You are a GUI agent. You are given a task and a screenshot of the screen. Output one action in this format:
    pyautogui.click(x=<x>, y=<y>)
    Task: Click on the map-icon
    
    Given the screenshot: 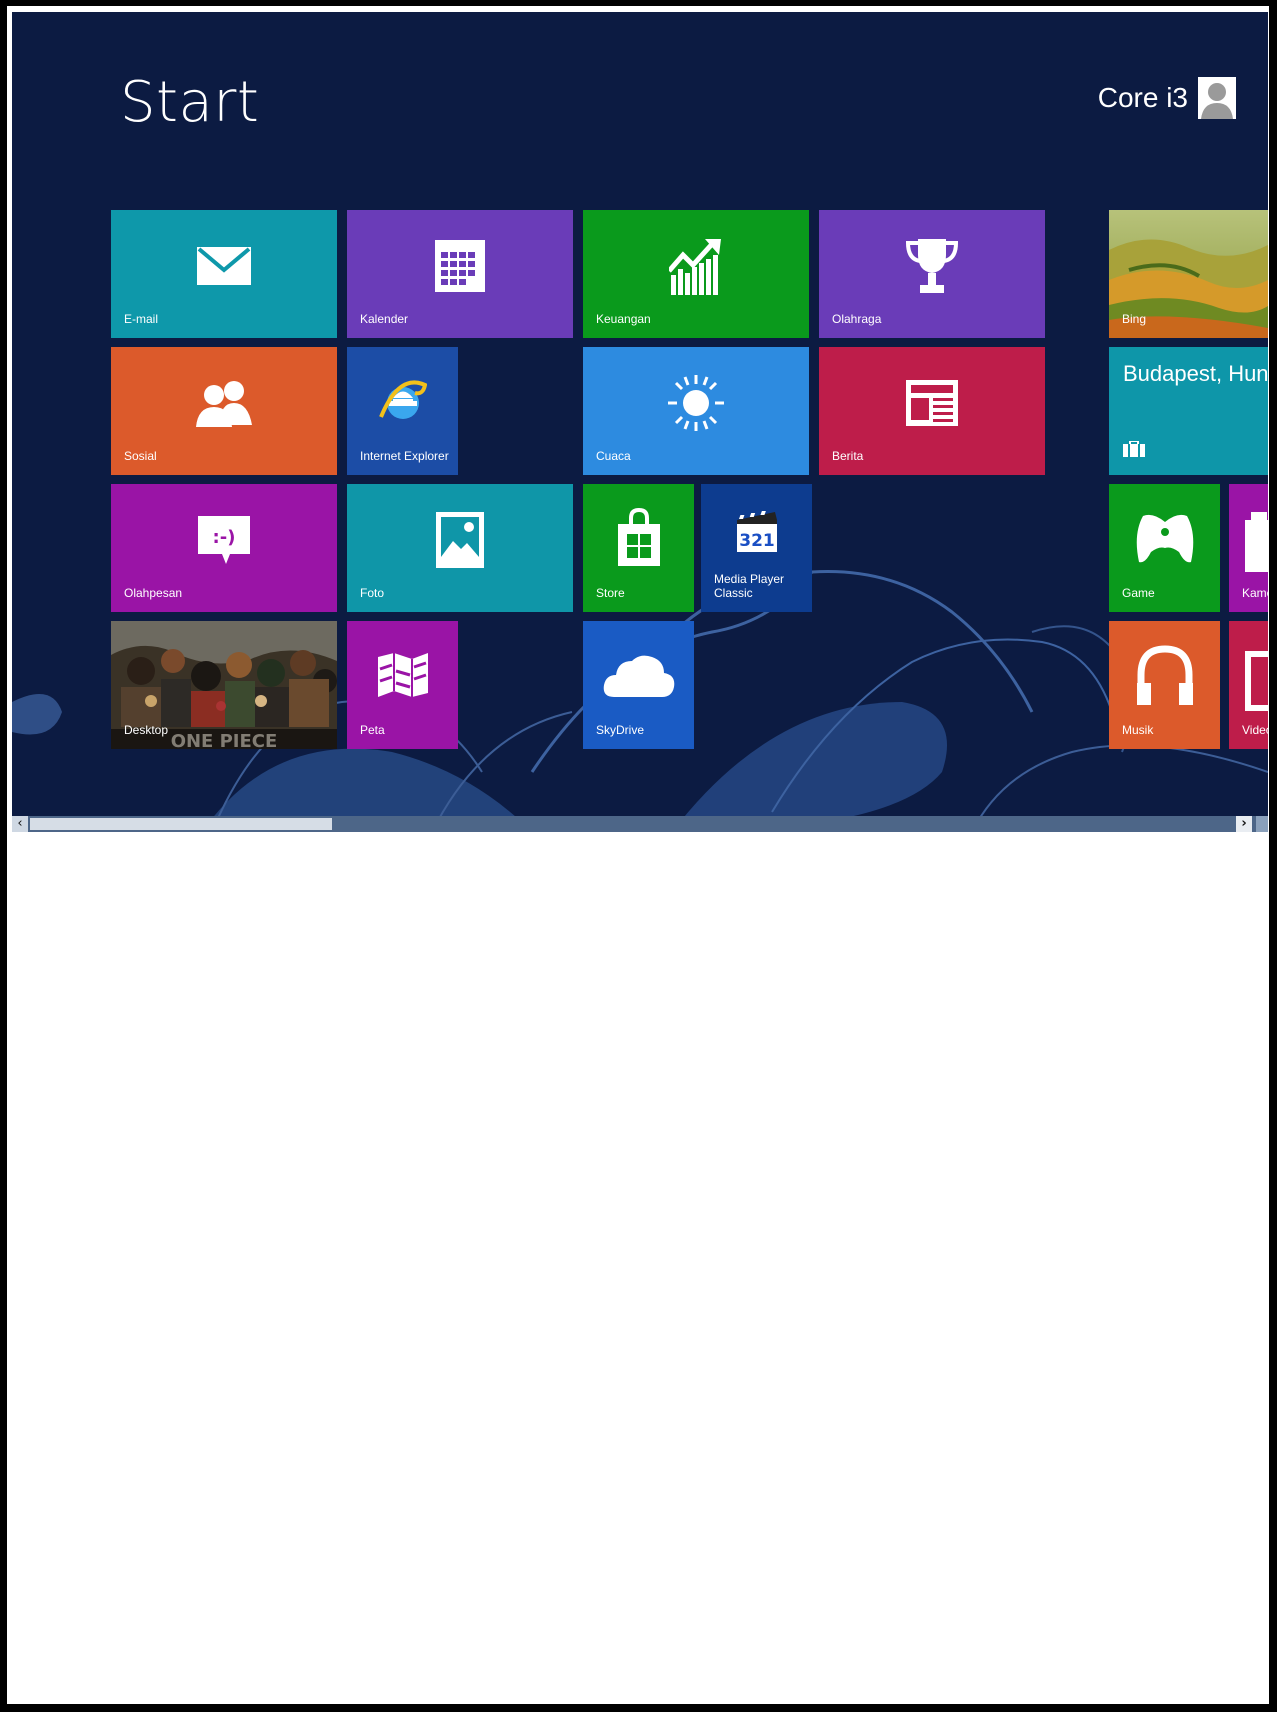 What is the action you would take?
    pyautogui.click(x=403, y=675)
    